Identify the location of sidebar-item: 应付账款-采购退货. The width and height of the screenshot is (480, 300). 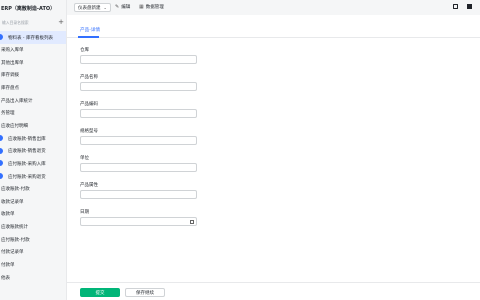
(33, 176).